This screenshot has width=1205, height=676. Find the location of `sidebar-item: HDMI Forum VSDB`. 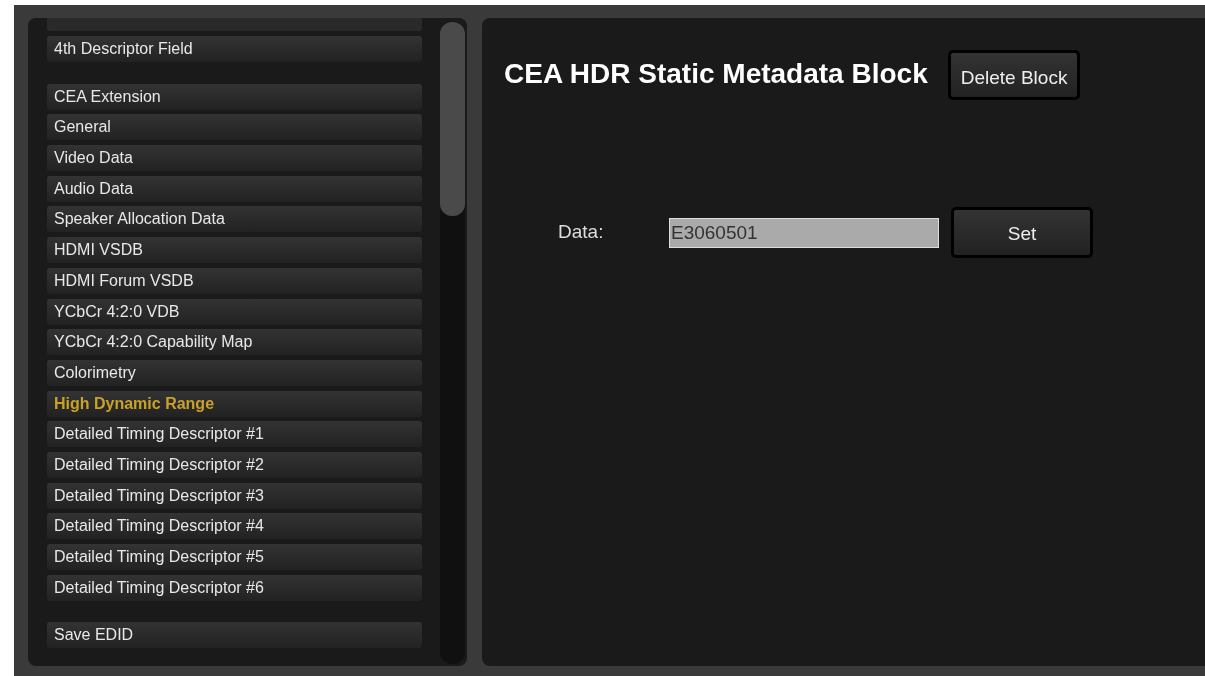

sidebar-item: HDMI Forum VSDB is located at coordinates (234, 280).